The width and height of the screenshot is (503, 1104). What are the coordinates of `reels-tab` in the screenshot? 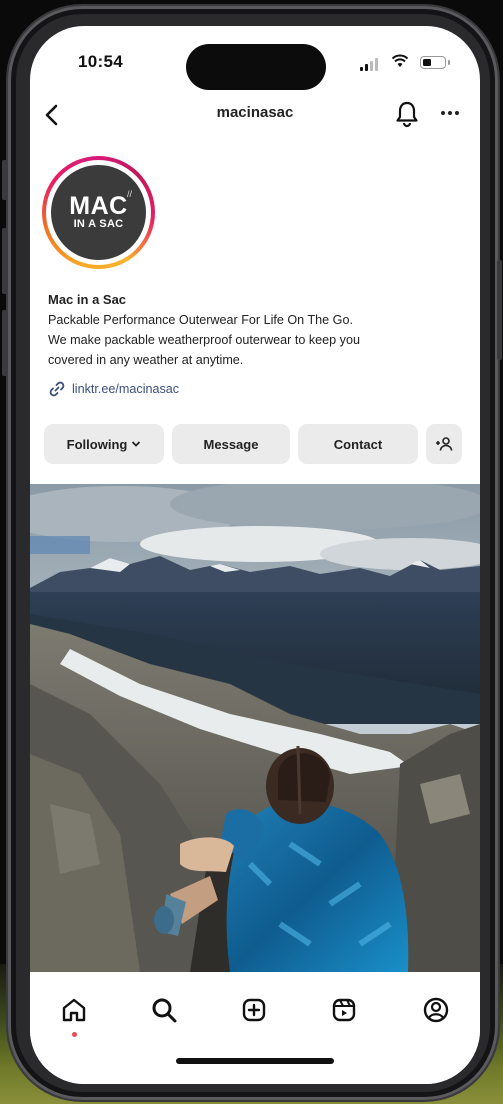 It's located at (344, 1010).